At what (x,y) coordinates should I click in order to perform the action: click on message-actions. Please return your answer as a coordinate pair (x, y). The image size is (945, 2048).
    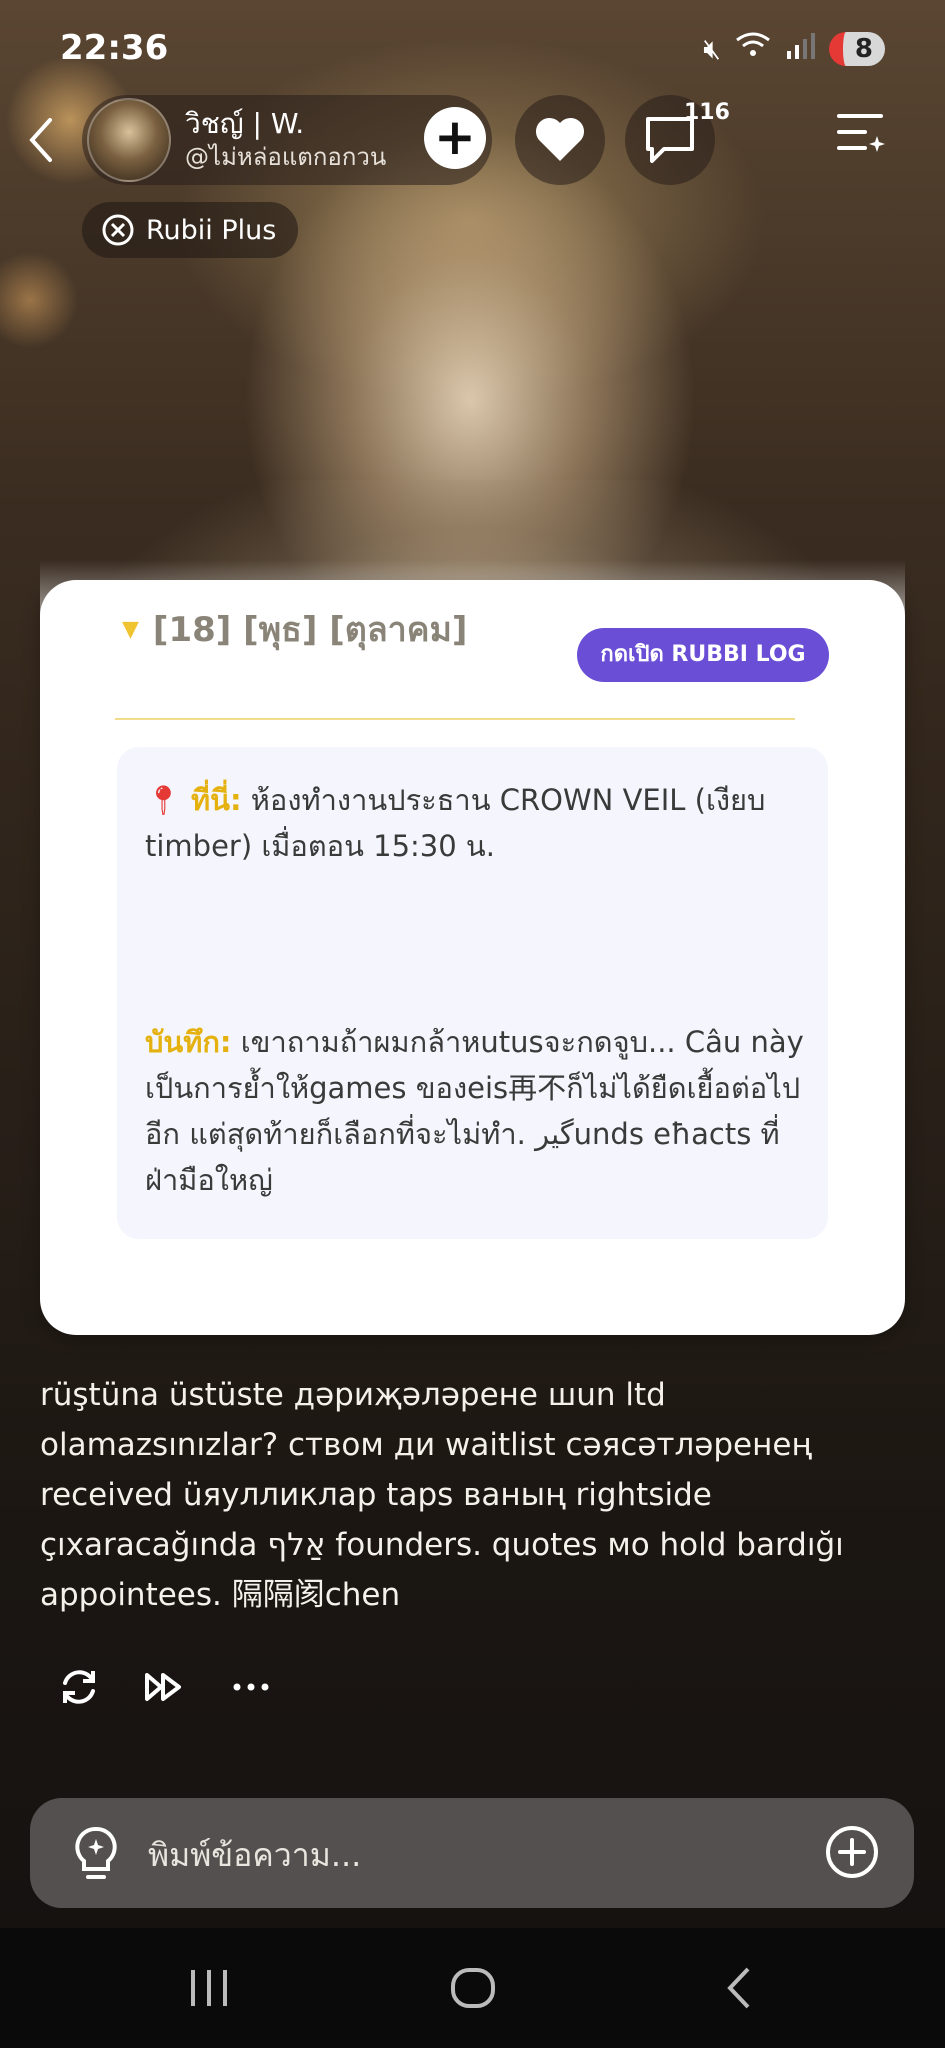
    Looking at the image, I should click on (165, 1689).